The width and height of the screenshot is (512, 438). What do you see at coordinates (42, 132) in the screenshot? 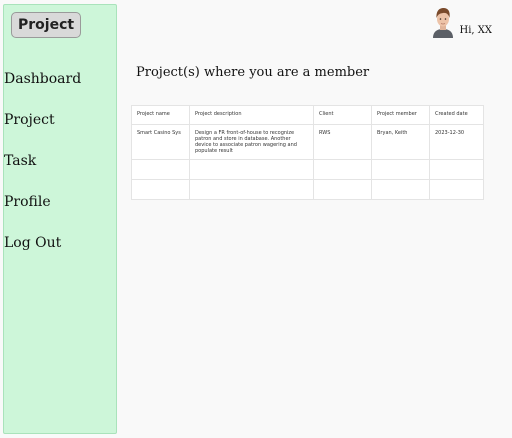
I see `sidebar-item-project: Project` at bounding box center [42, 132].